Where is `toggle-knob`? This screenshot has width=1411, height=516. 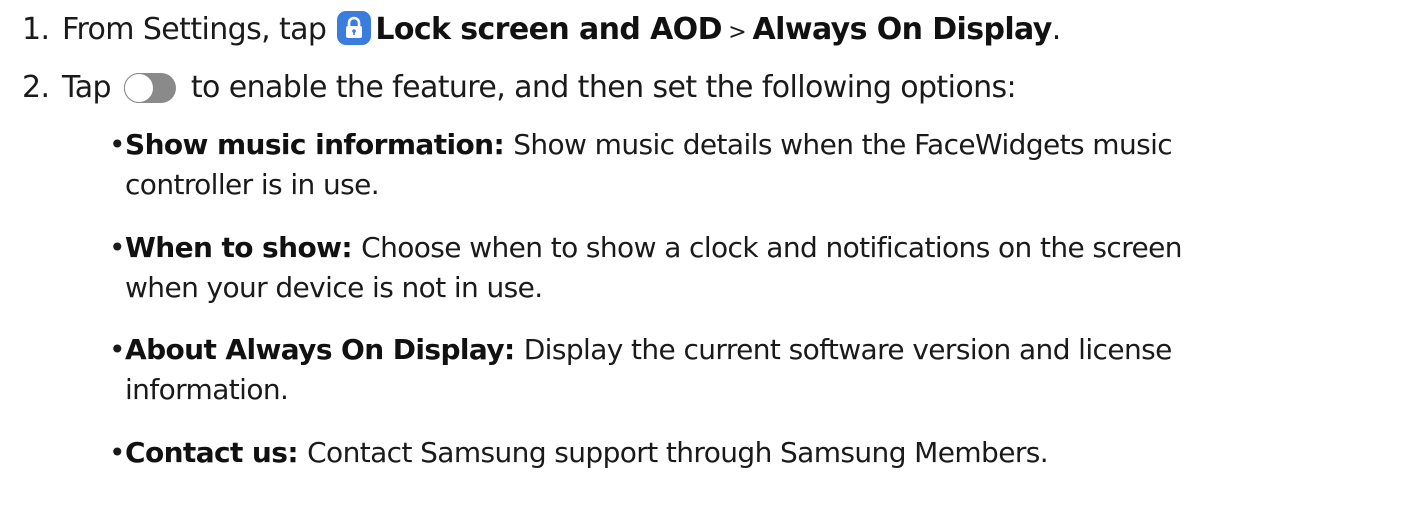
toggle-knob is located at coordinates (138, 88).